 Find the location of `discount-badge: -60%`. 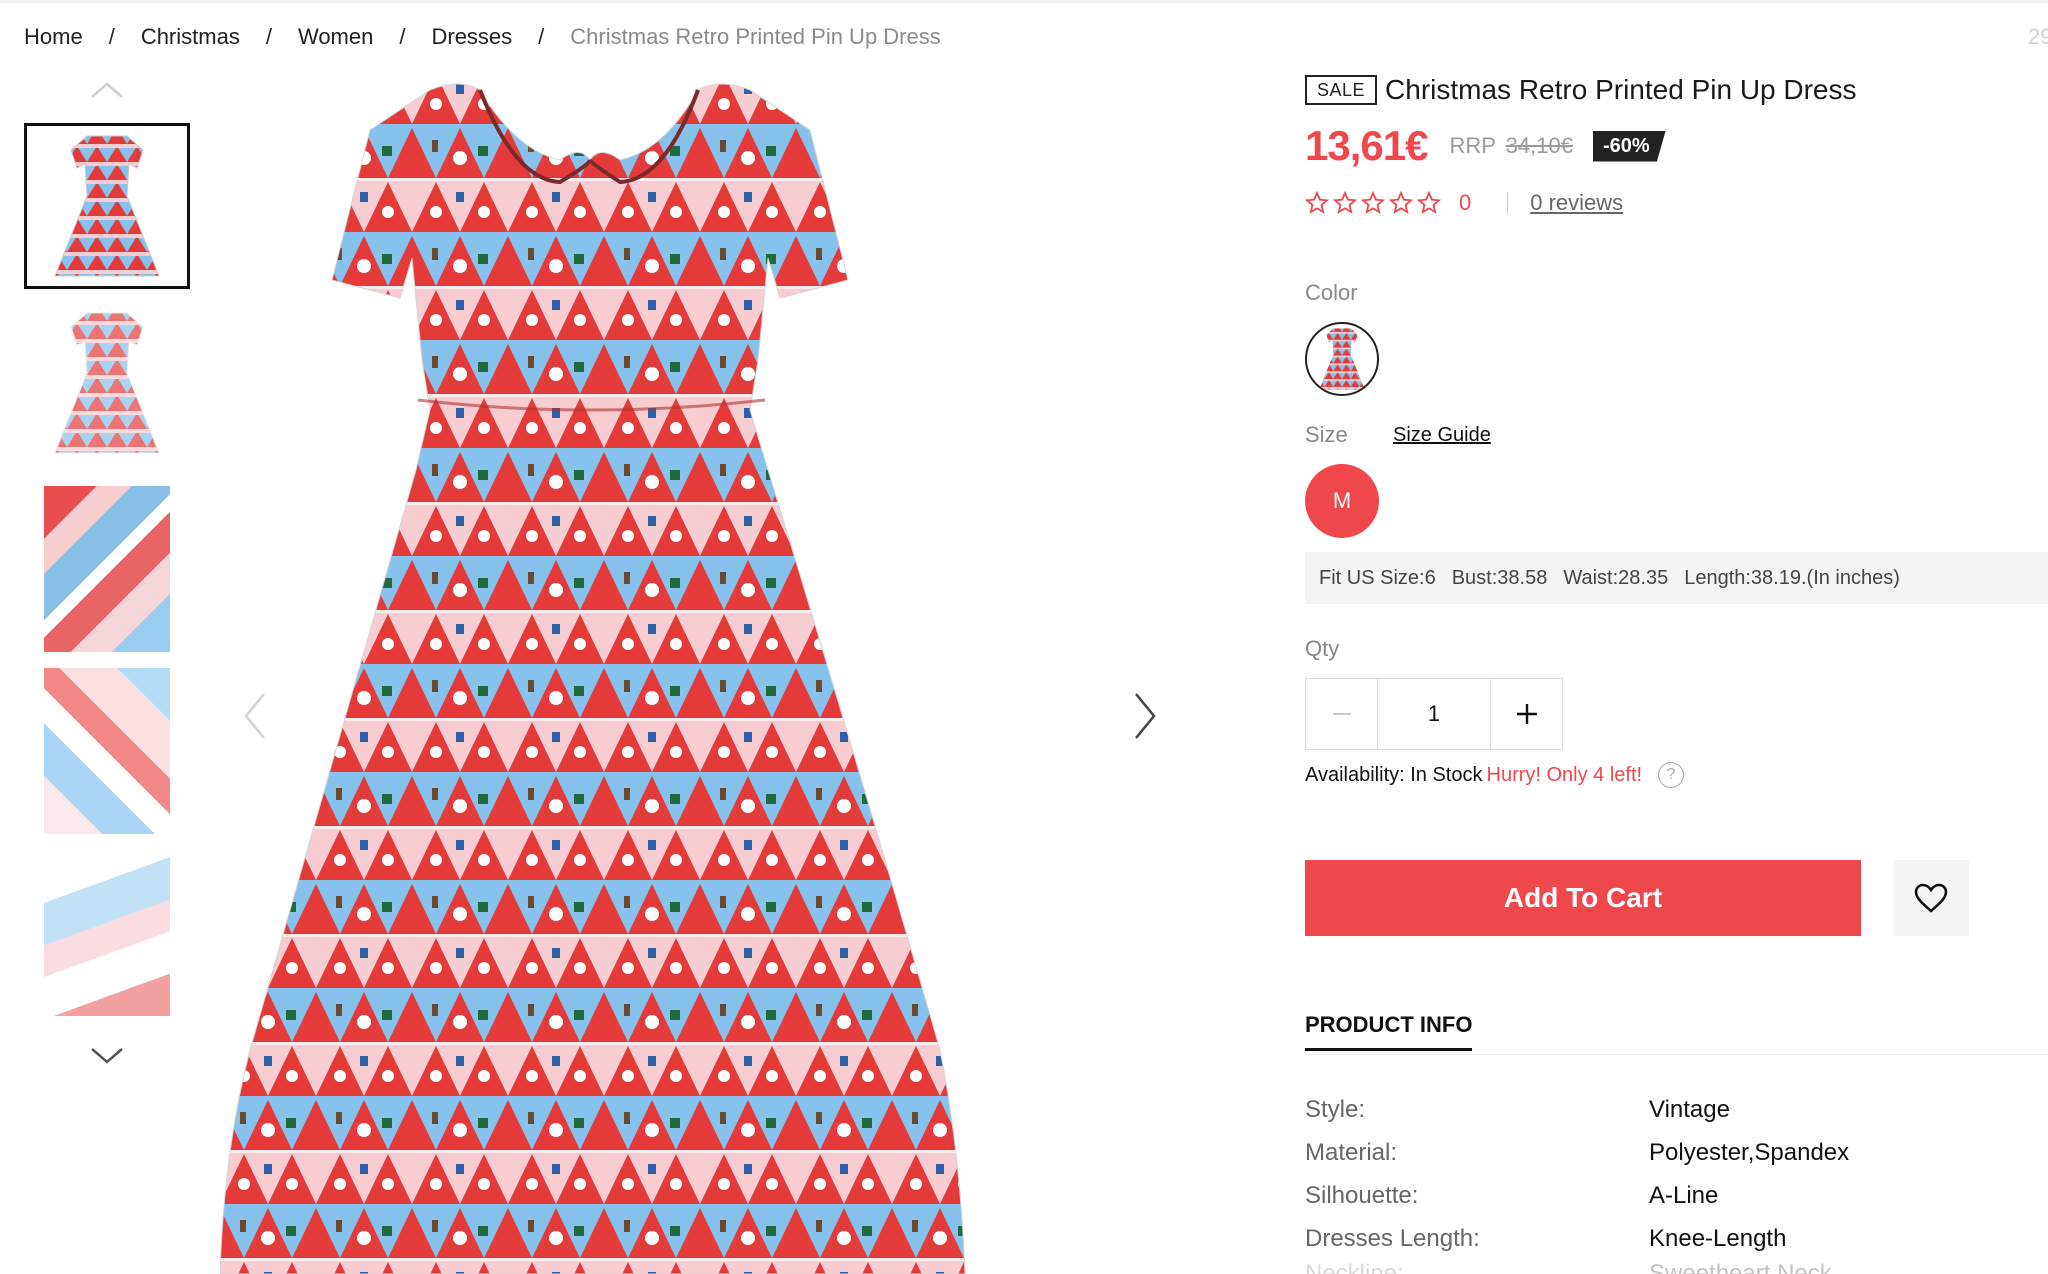

discount-badge: -60% is located at coordinates (1629, 146).